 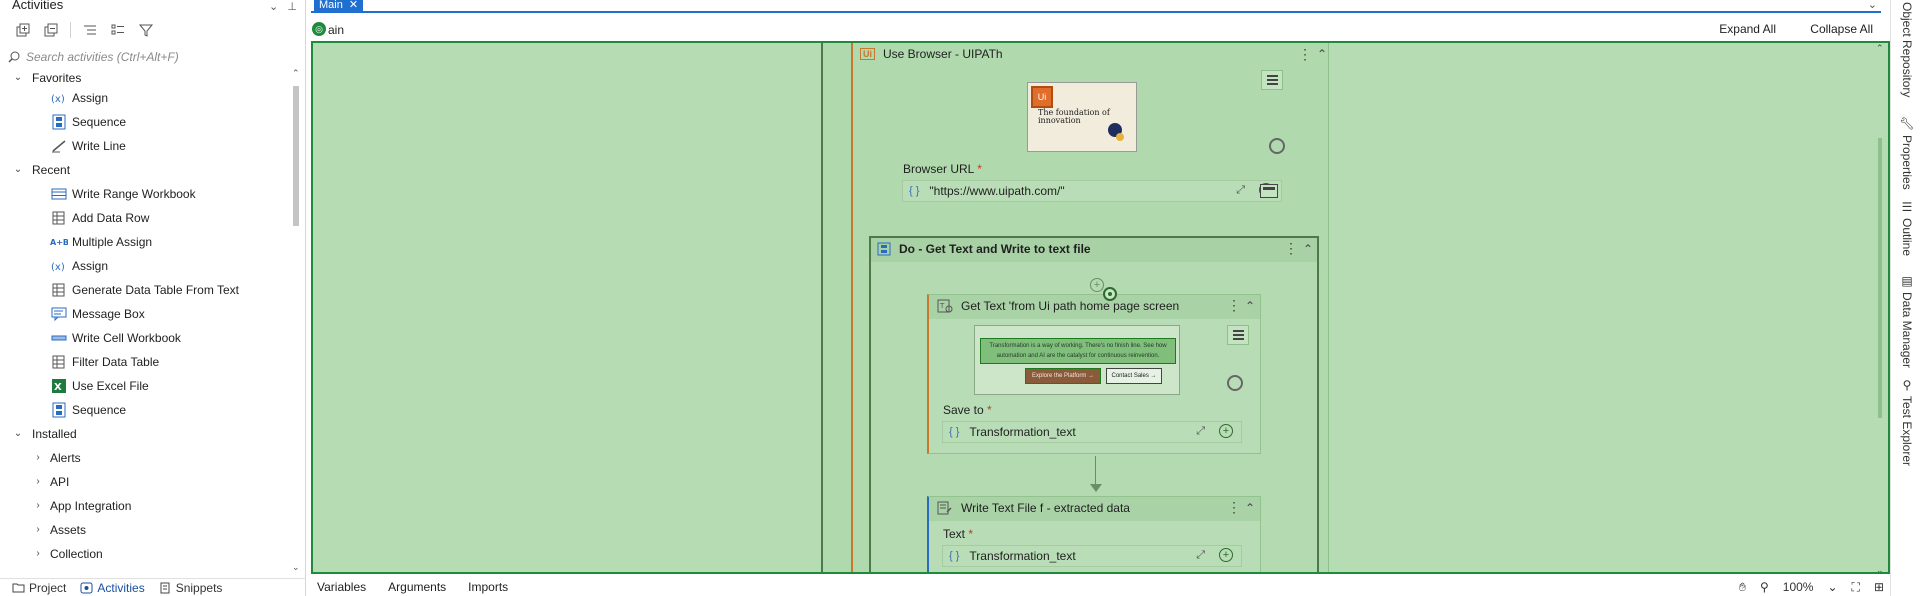 What do you see at coordinates (118, 30) in the screenshot?
I see `list-view-icon` at bounding box center [118, 30].